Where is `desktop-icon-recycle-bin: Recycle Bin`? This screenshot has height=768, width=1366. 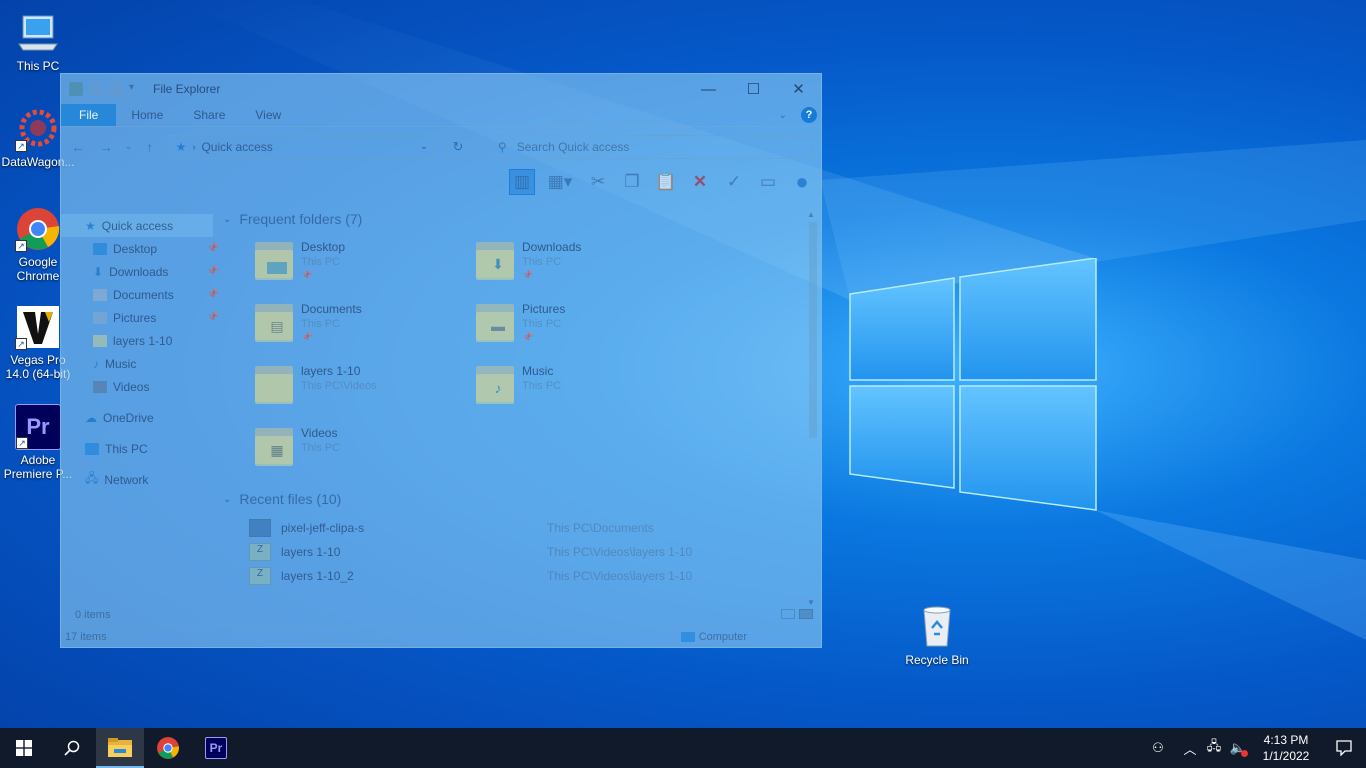 desktop-icon-recycle-bin: Recycle Bin is located at coordinates (937, 635).